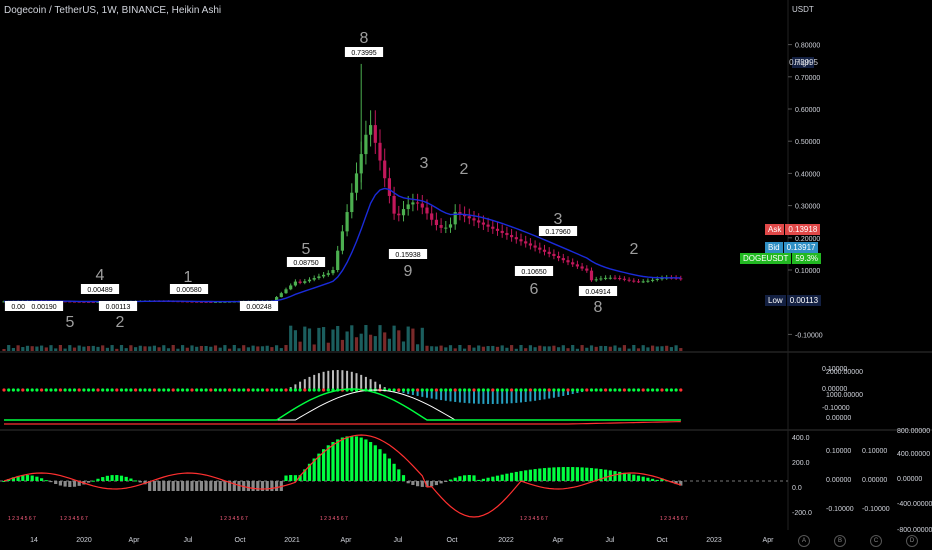 Image resolution: width=932 pixels, height=550 pixels. Describe the element at coordinates (874, 451) in the screenshot. I see `mom-y-tick-mid2: 0.10000` at that location.